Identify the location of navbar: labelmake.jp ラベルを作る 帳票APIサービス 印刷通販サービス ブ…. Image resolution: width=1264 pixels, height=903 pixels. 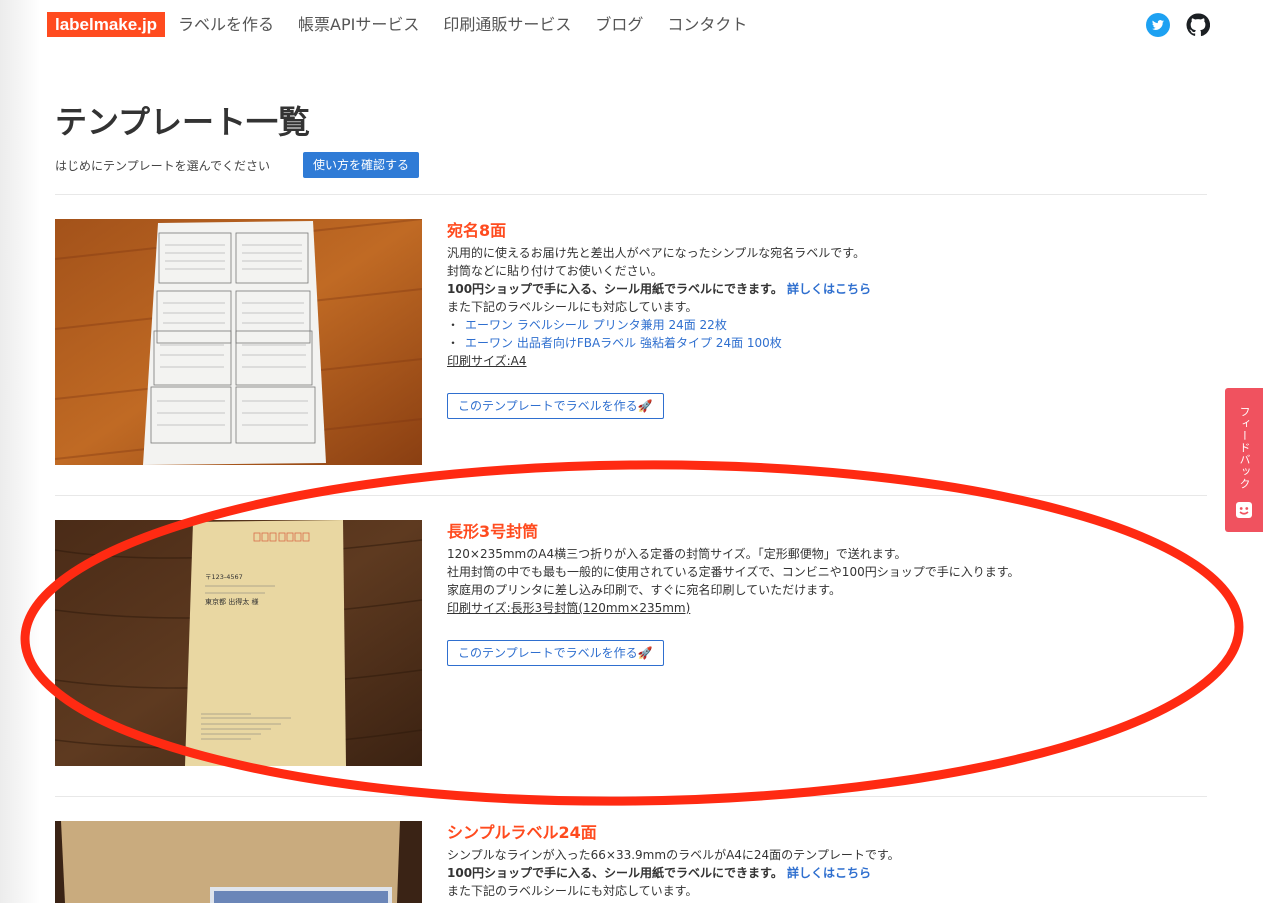
(632, 25).